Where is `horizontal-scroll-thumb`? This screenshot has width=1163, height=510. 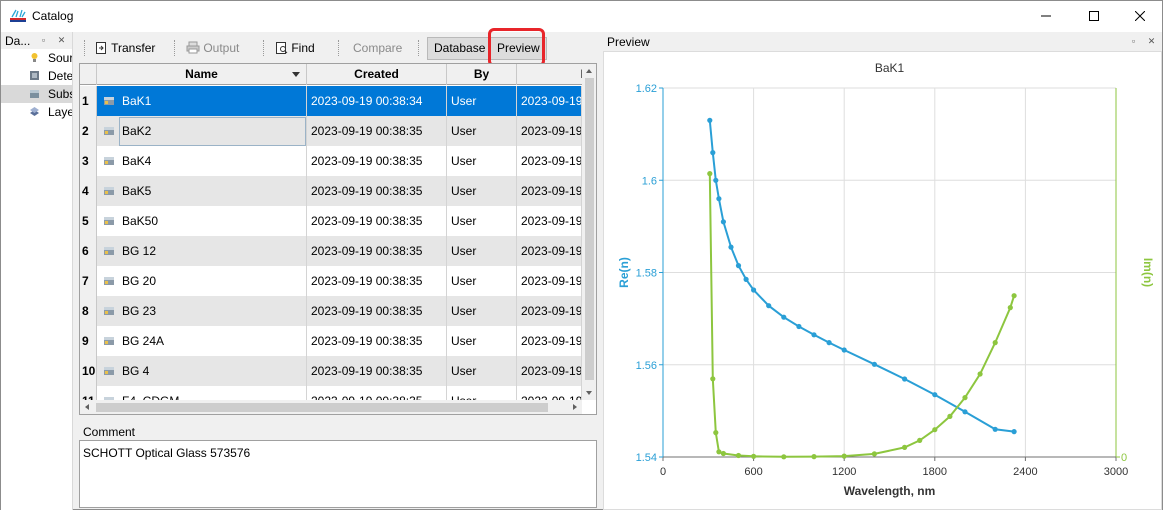
horizontal-scroll-thumb is located at coordinates (322, 407).